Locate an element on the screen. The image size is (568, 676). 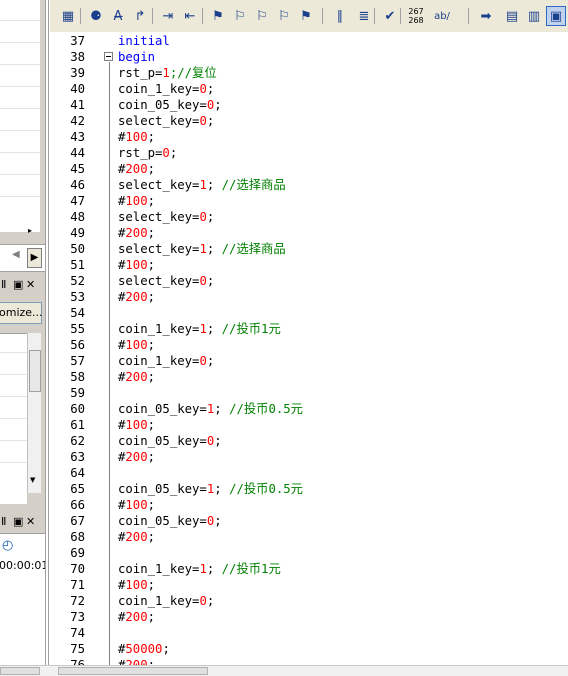
goto-line-icon: ↱ is located at coordinates (140, 16).